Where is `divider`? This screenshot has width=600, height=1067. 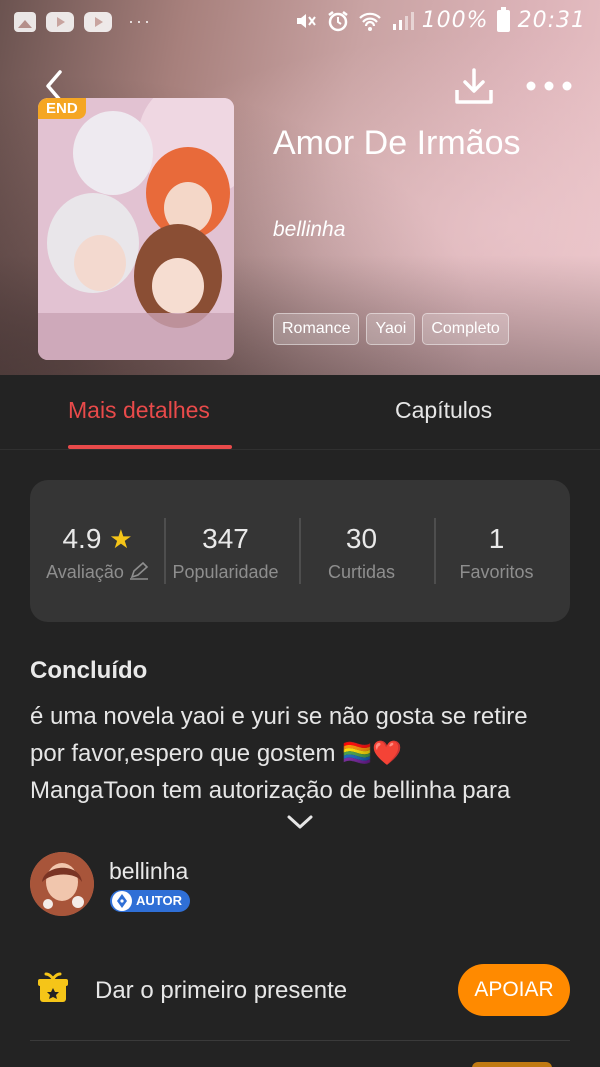 divider is located at coordinates (300, 1040).